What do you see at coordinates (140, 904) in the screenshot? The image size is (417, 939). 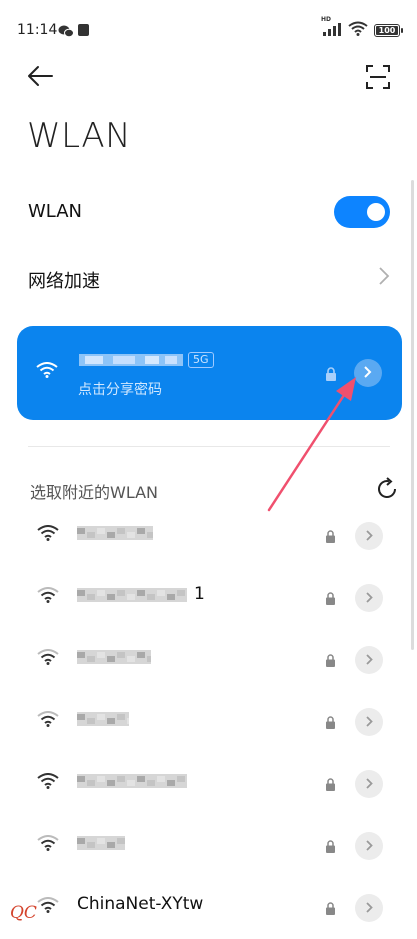 I see `network-name: ChinaNet-XYtw` at bounding box center [140, 904].